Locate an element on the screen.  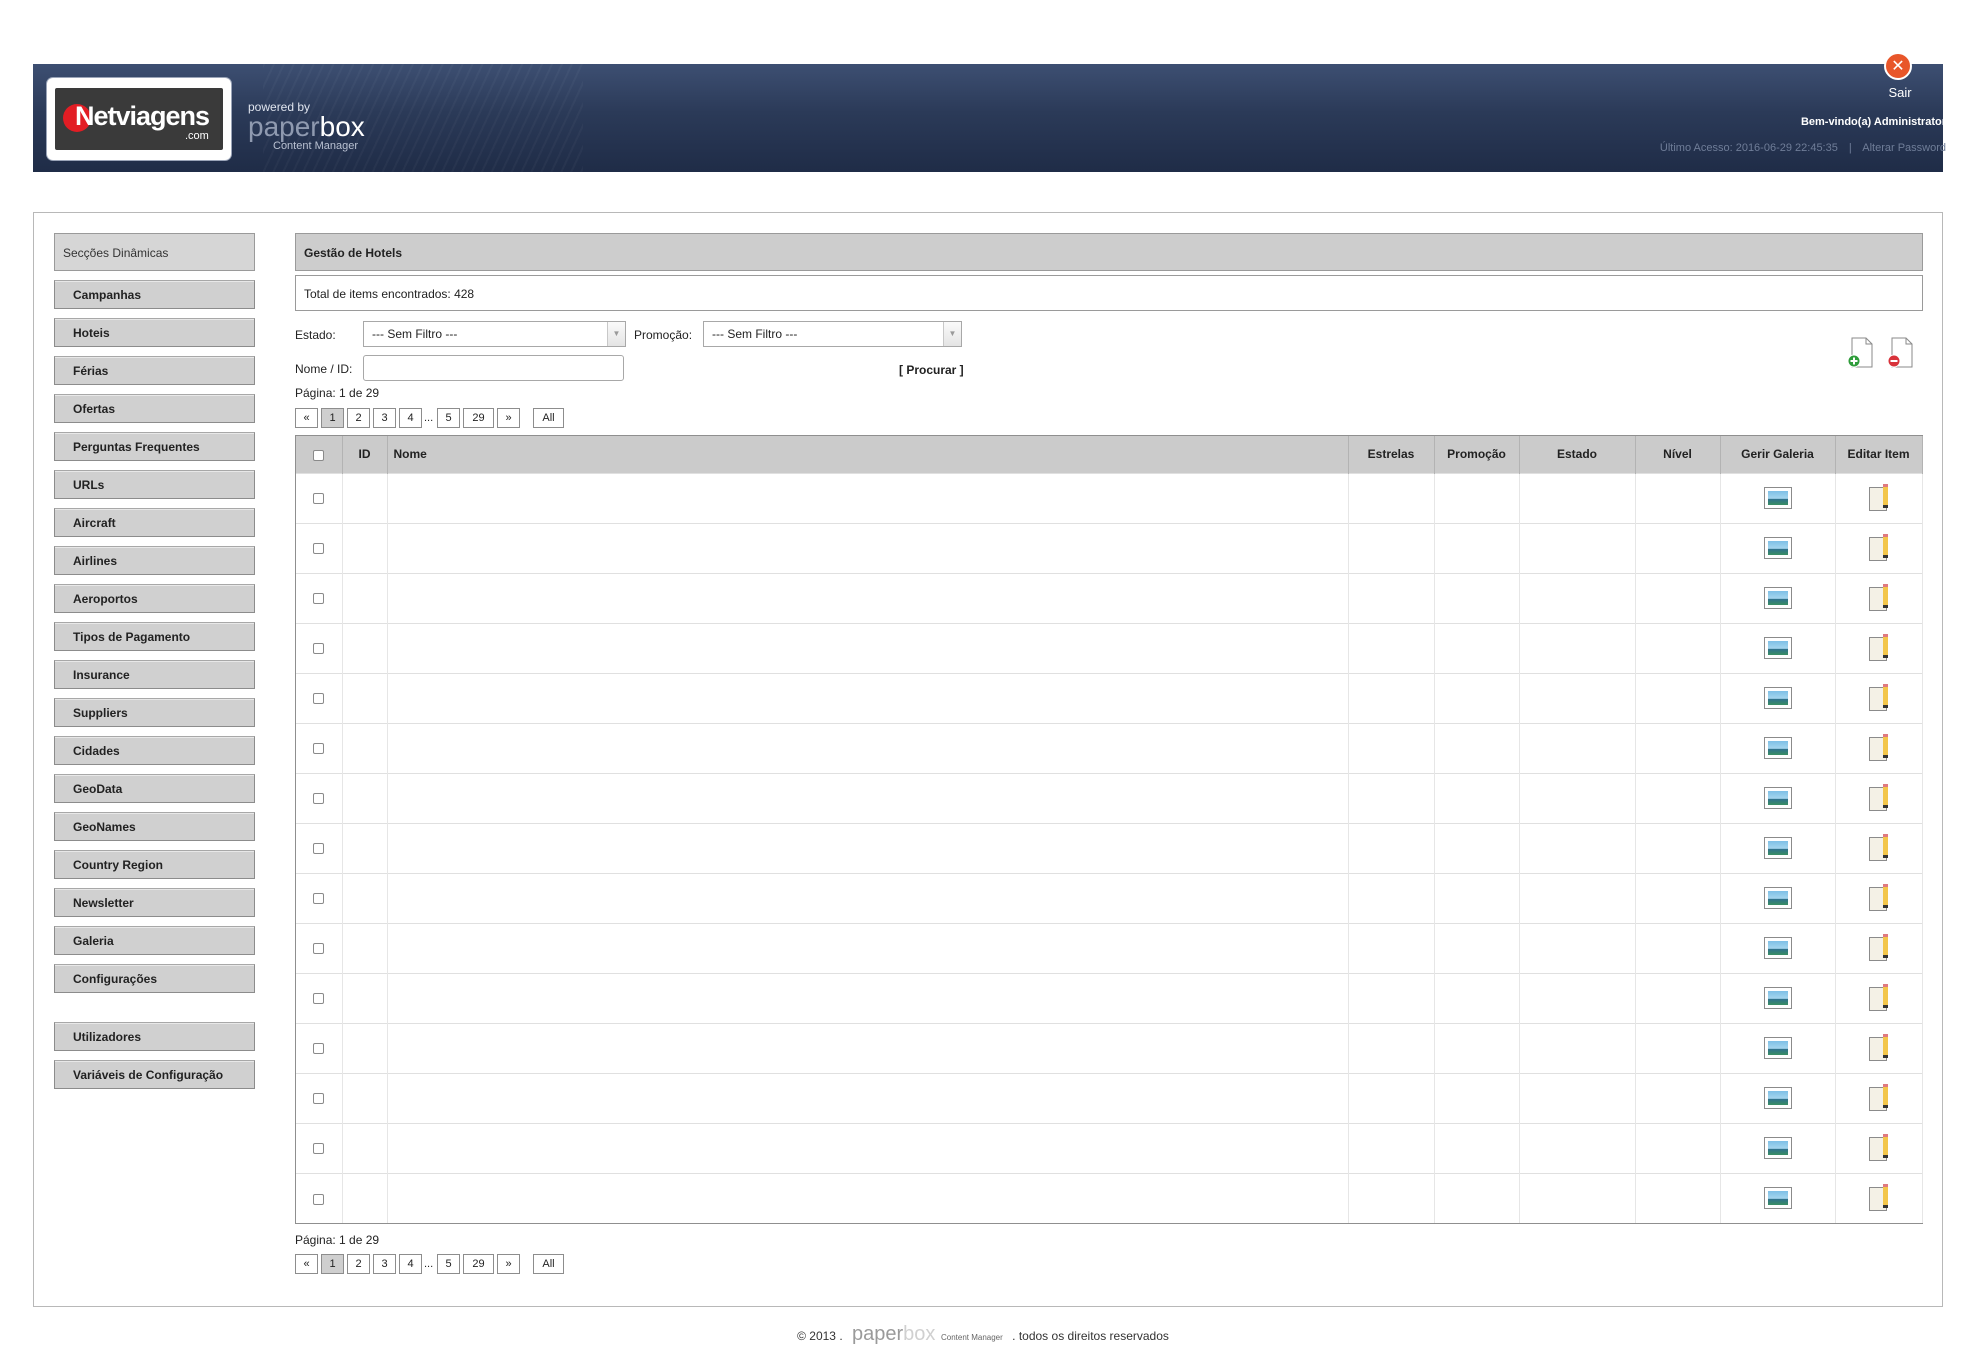
select-all-checkbox is located at coordinates (319, 455).